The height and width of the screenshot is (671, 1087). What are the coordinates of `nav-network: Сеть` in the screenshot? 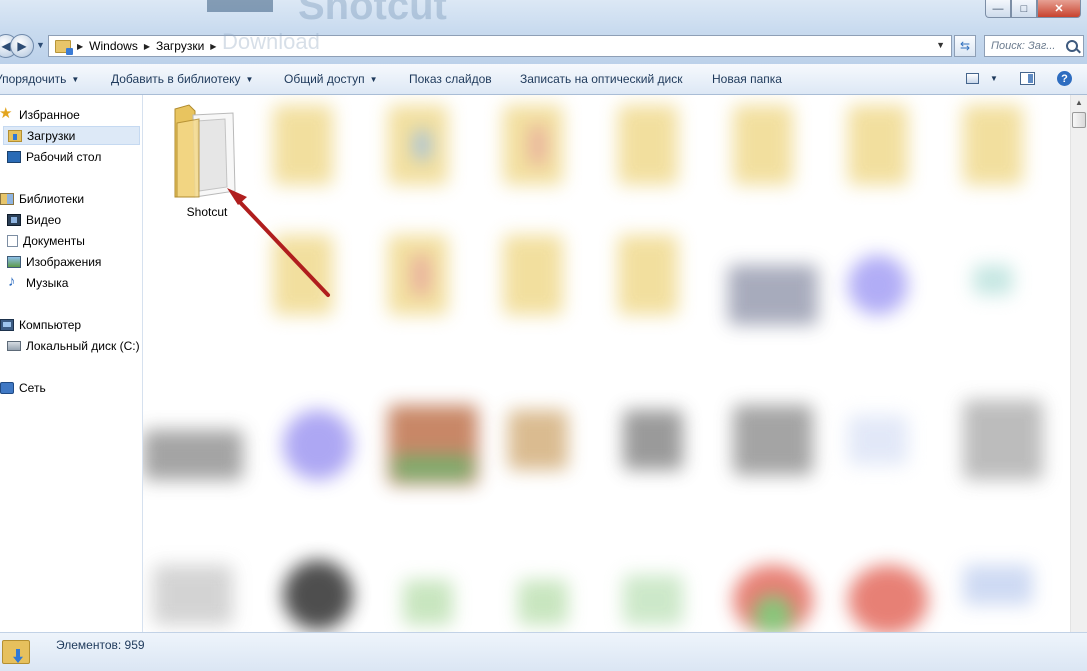 It's located at (23, 387).